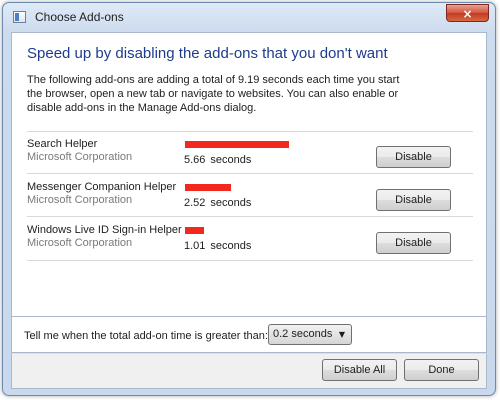 The width and height of the screenshot is (500, 400). Describe the element at coordinates (19, 17) in the screenshot. I see `window-icon` at that location.